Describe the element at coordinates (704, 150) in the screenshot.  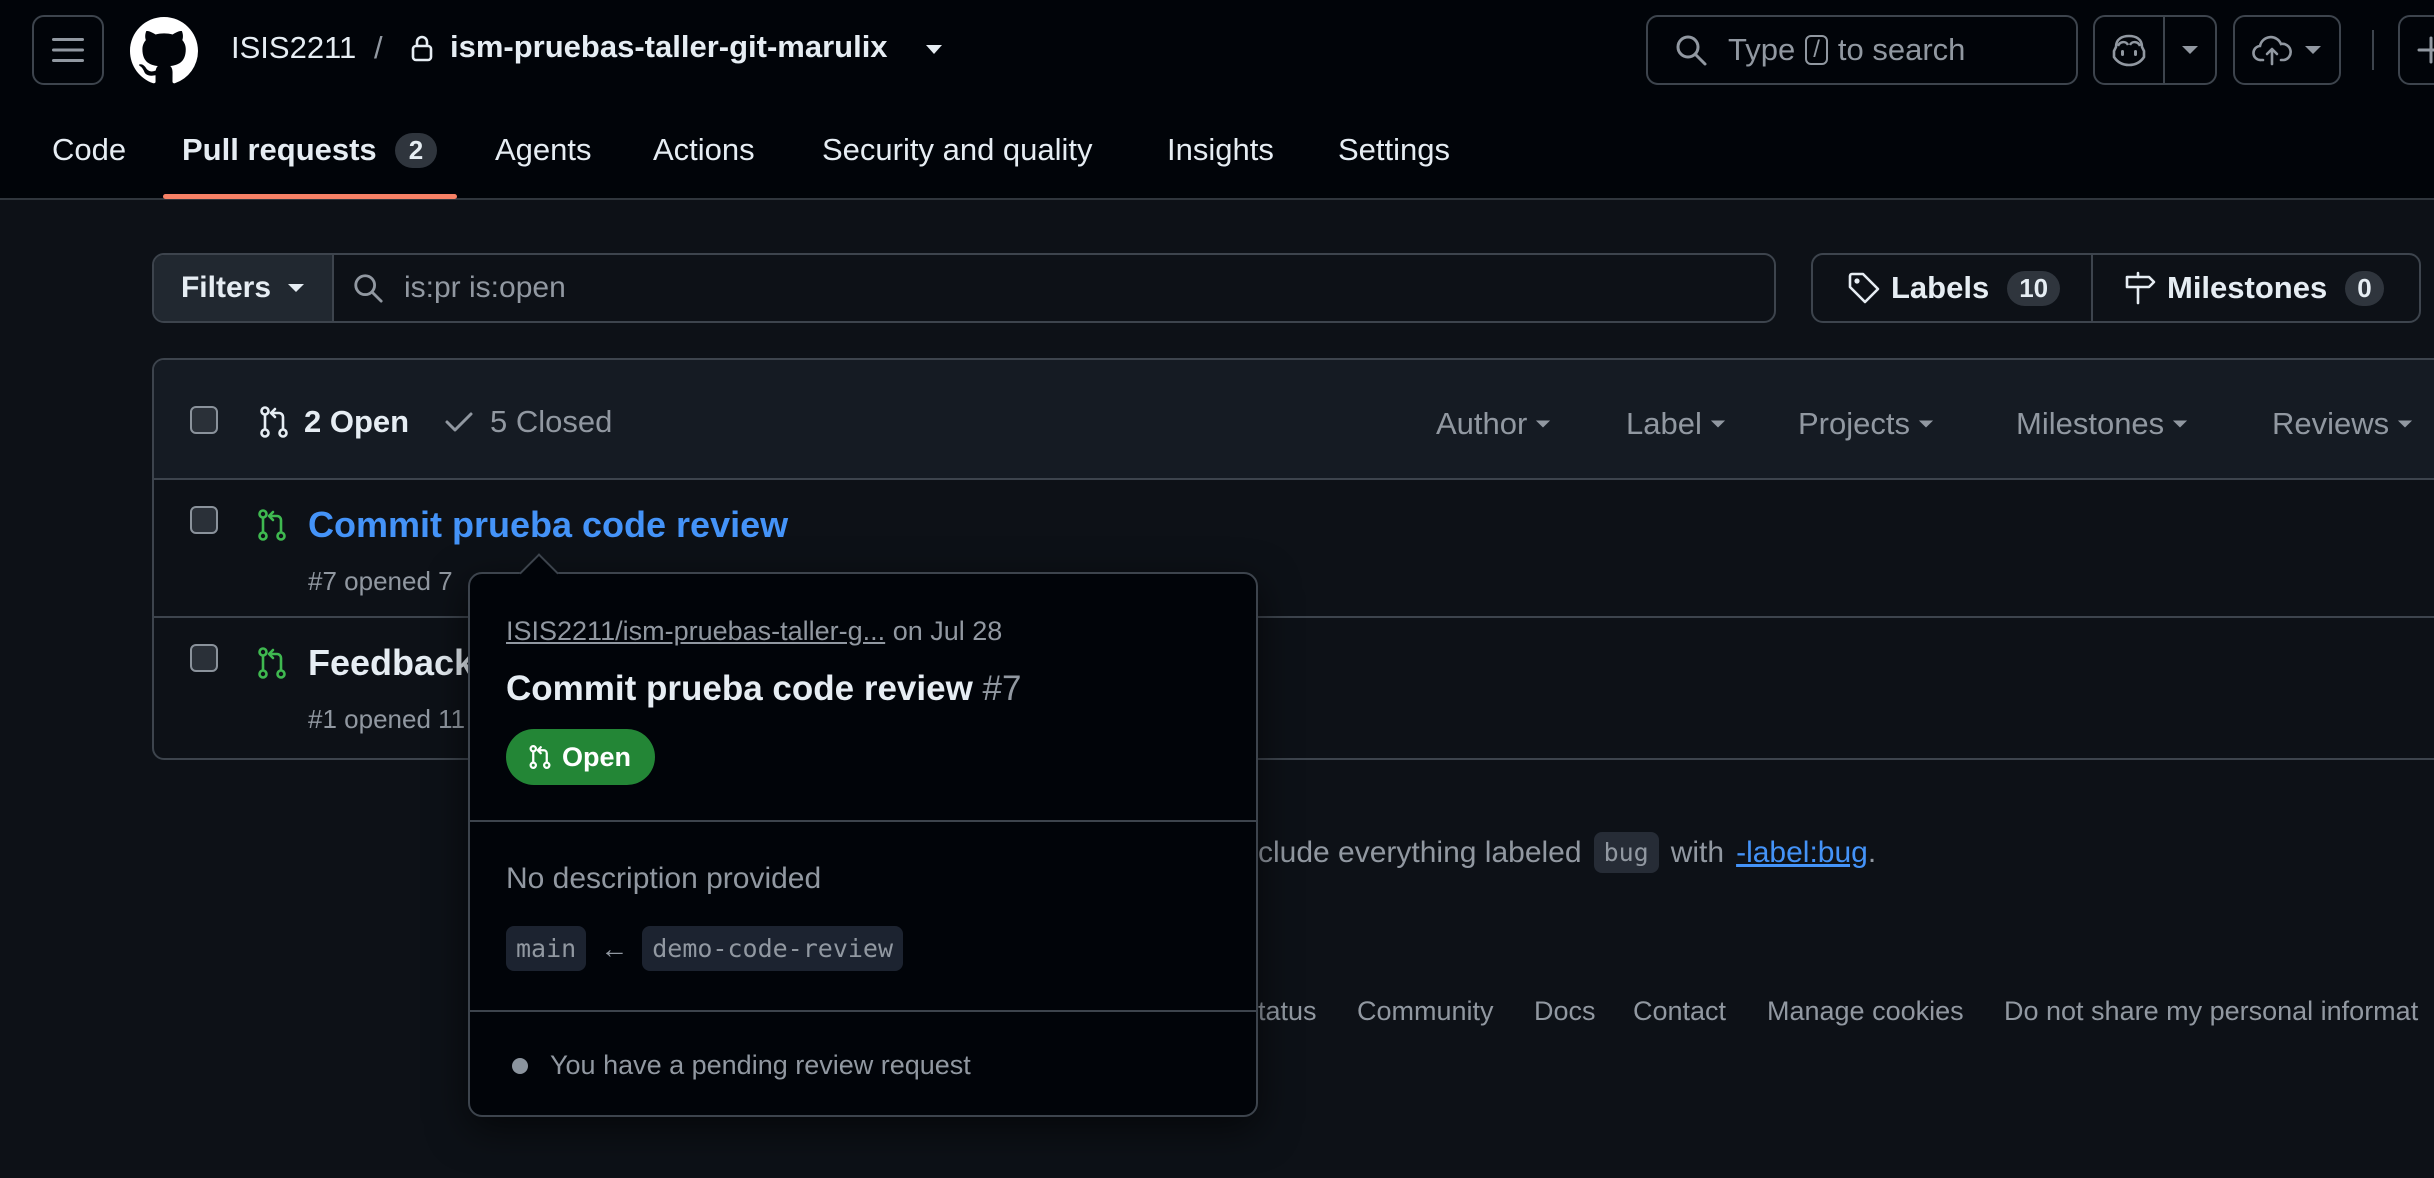
I see `tab-actions: Actions` at that location.